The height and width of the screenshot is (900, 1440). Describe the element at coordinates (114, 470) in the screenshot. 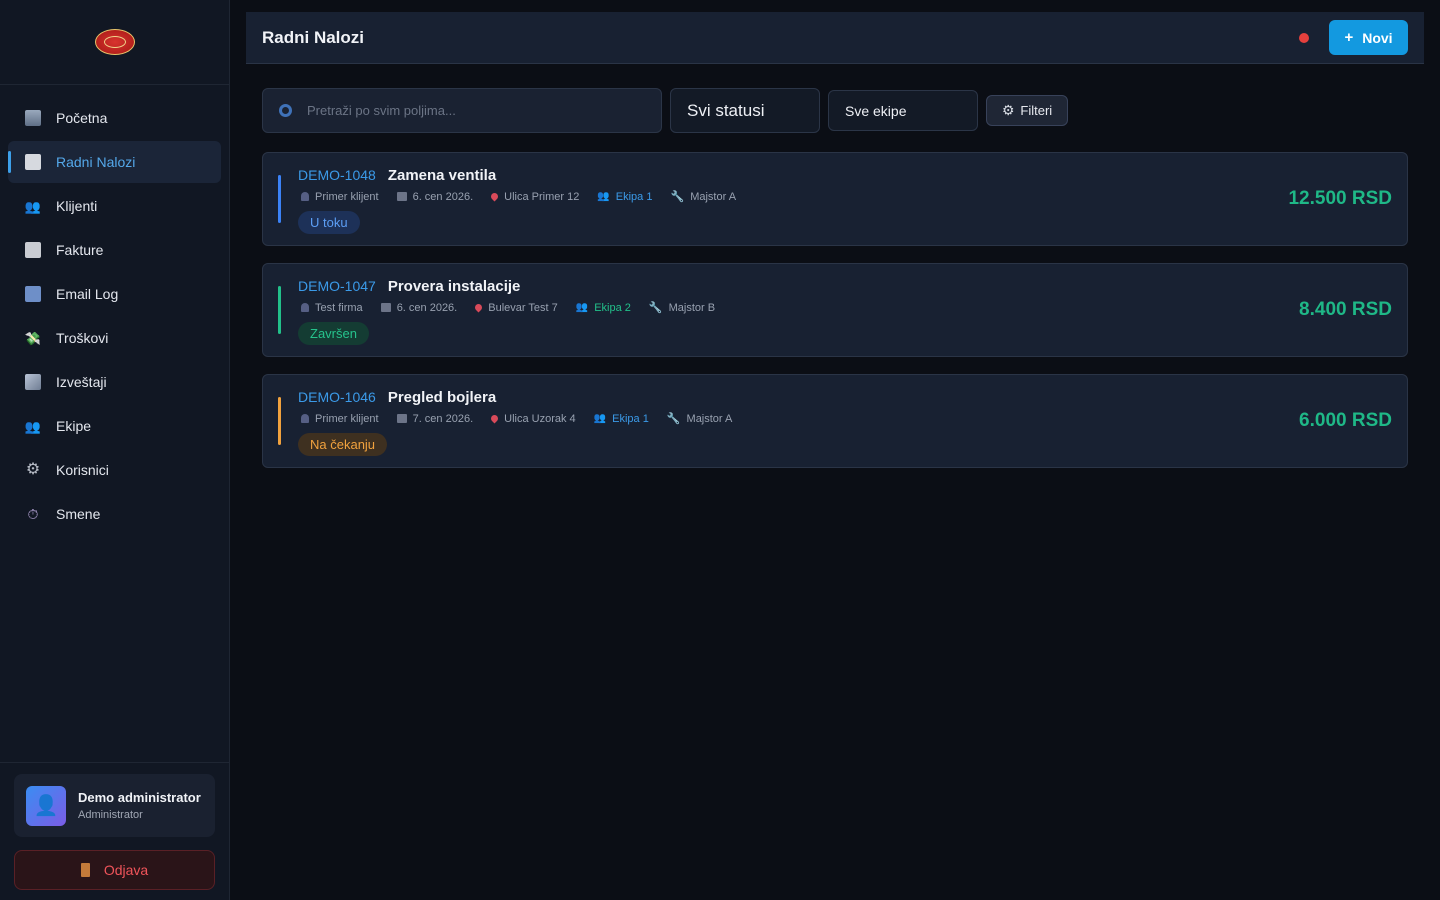

I see `sidebar-item-korisnici: ⚙ Korisnici` at that location.